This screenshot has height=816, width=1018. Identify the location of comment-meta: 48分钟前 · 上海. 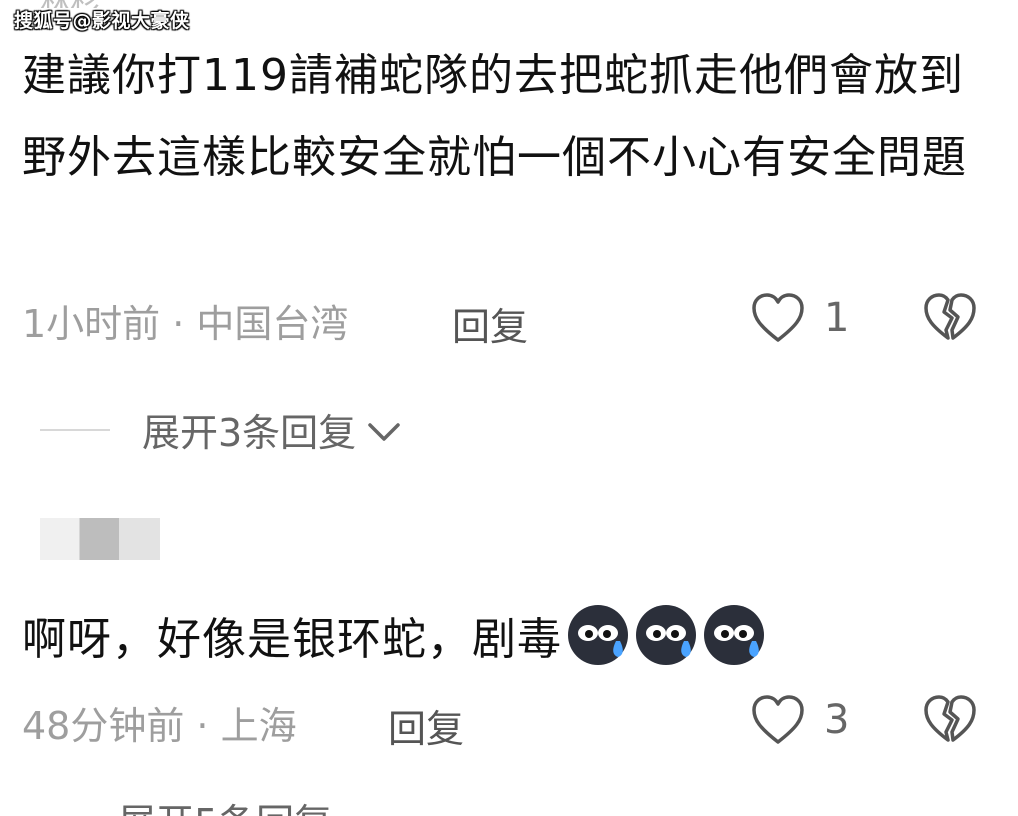
(520, 722).